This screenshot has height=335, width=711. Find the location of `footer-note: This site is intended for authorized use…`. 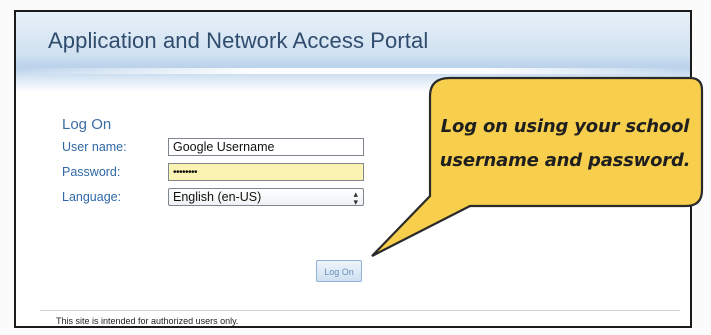

footer-note: This site is intended for authorized use… is located at coordinates (147, 321).